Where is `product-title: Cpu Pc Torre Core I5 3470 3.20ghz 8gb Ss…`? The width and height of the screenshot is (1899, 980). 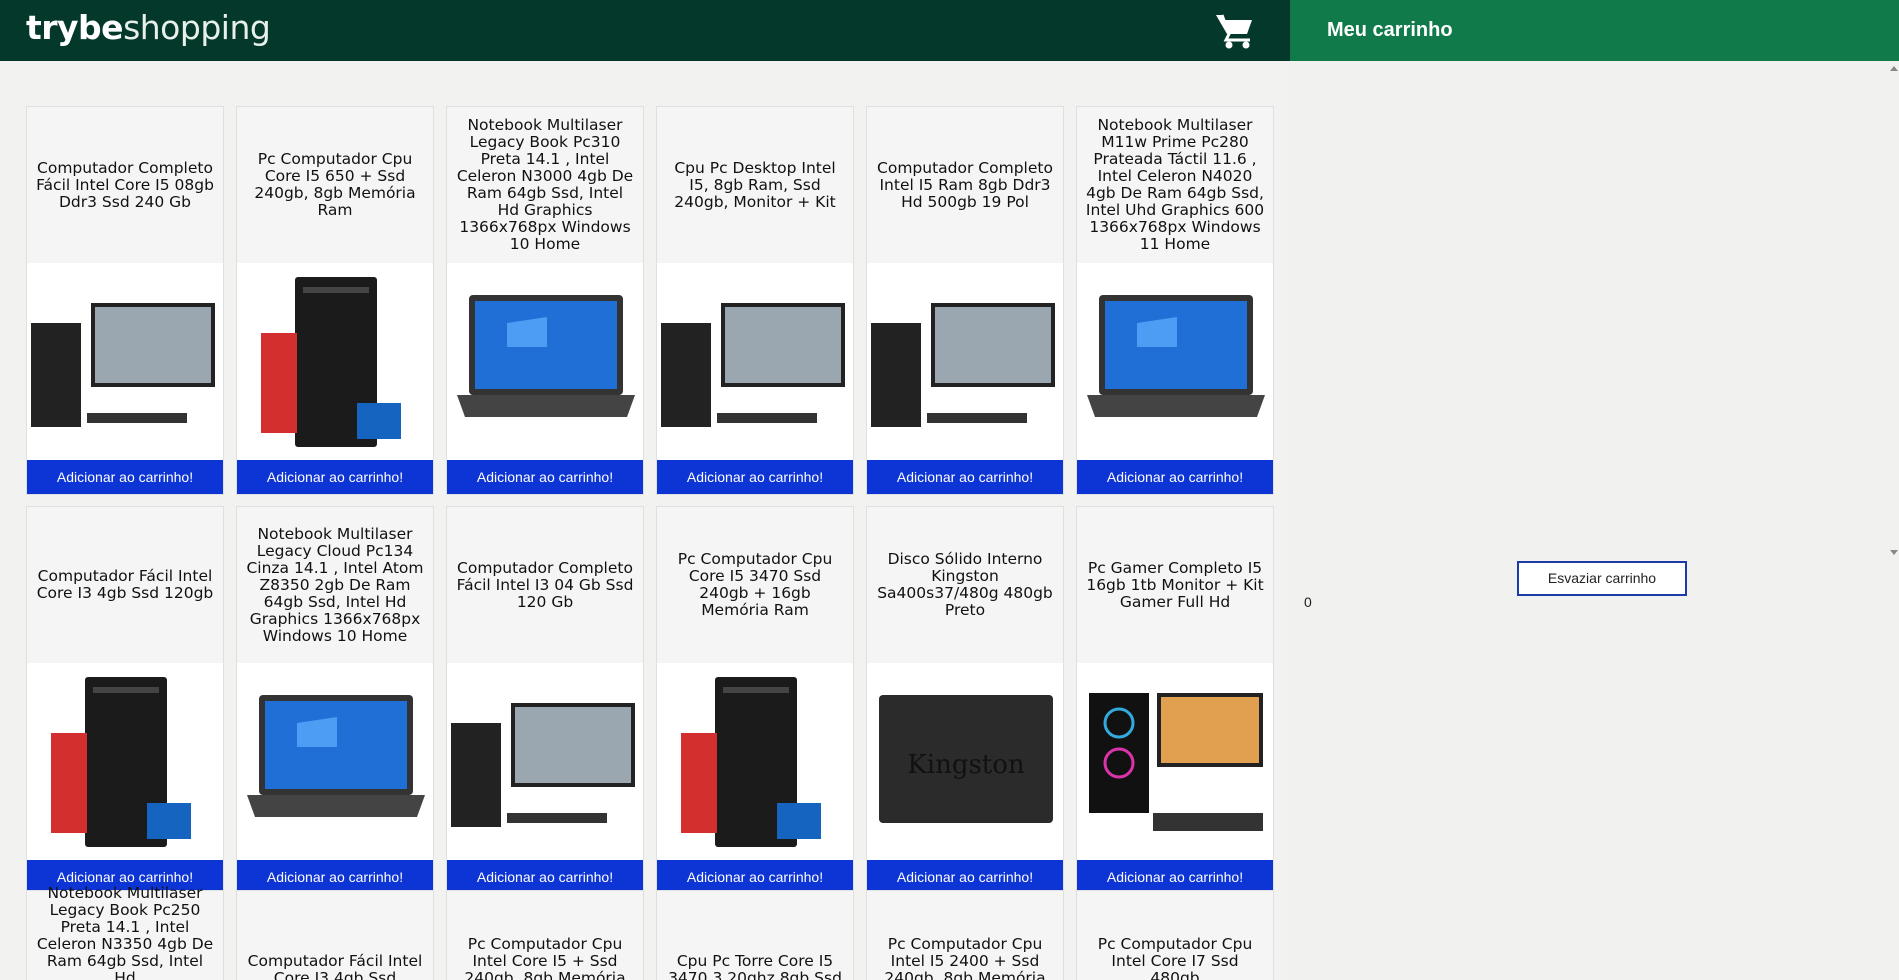 product-title: Cpu Pc Torre Core I5 3470 3.20ghz 8gb Ss… is located at coordinates (755, 966).